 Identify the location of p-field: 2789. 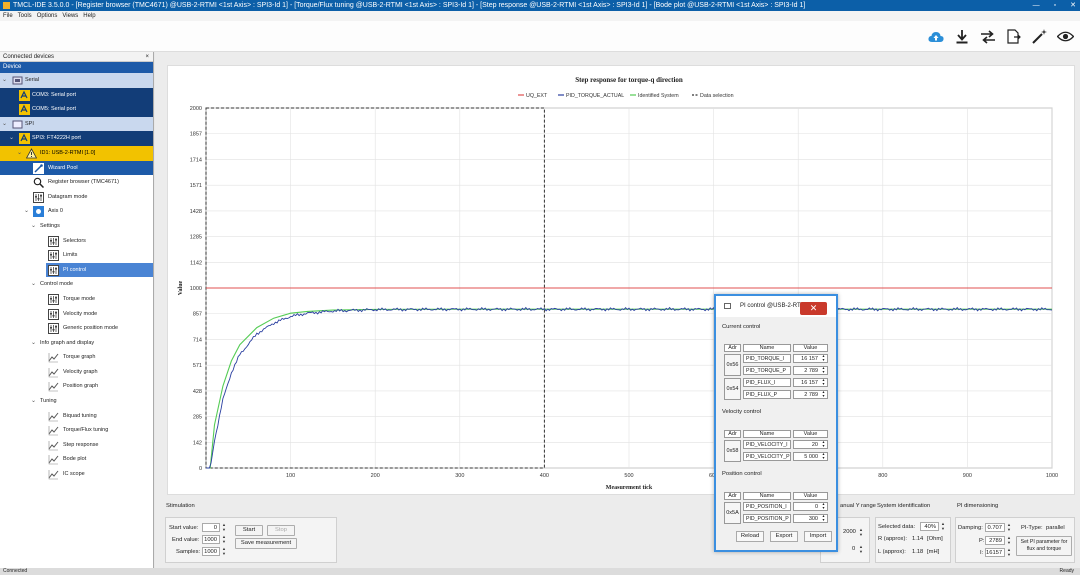
(995, 540).